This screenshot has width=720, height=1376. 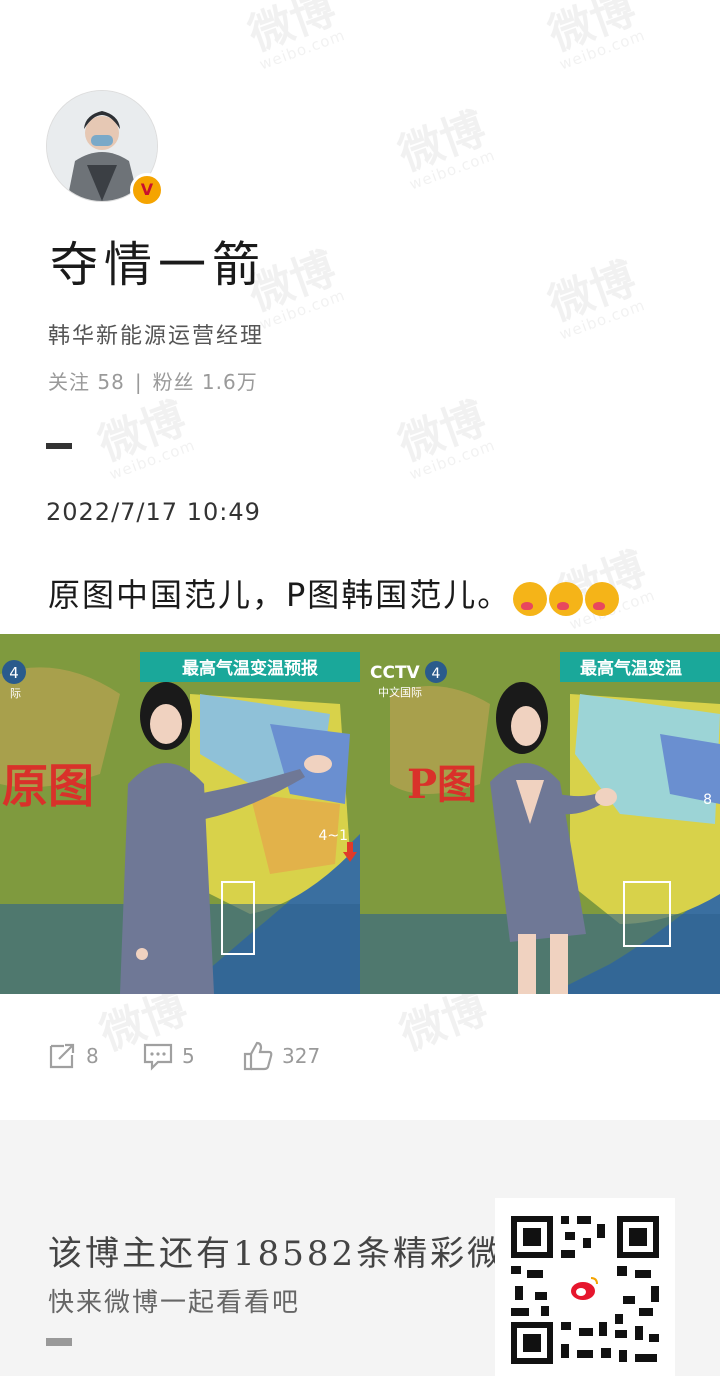 What do you see at coordinates (707, 800) in the screenshot?
I see `map-value: 8` at bounding box center [707, 800].